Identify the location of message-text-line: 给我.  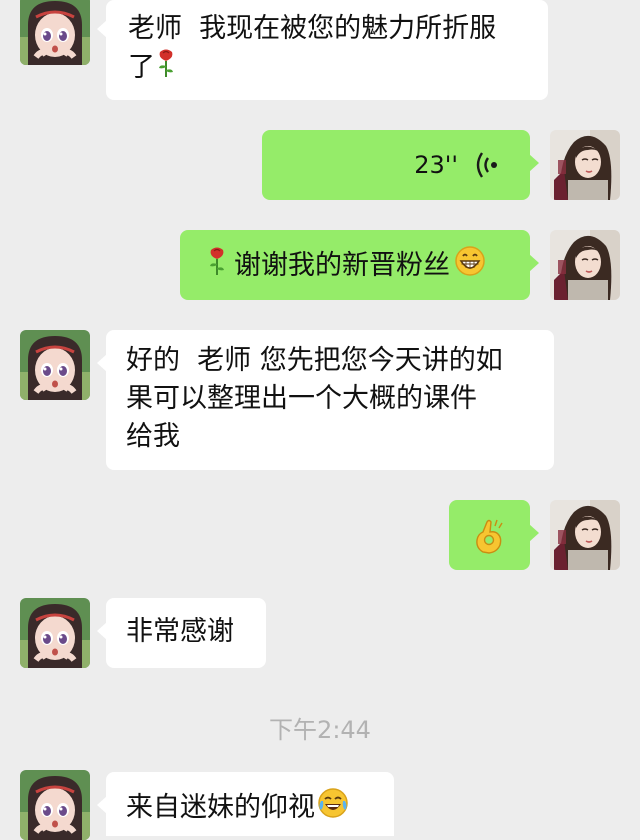
(153, 436).